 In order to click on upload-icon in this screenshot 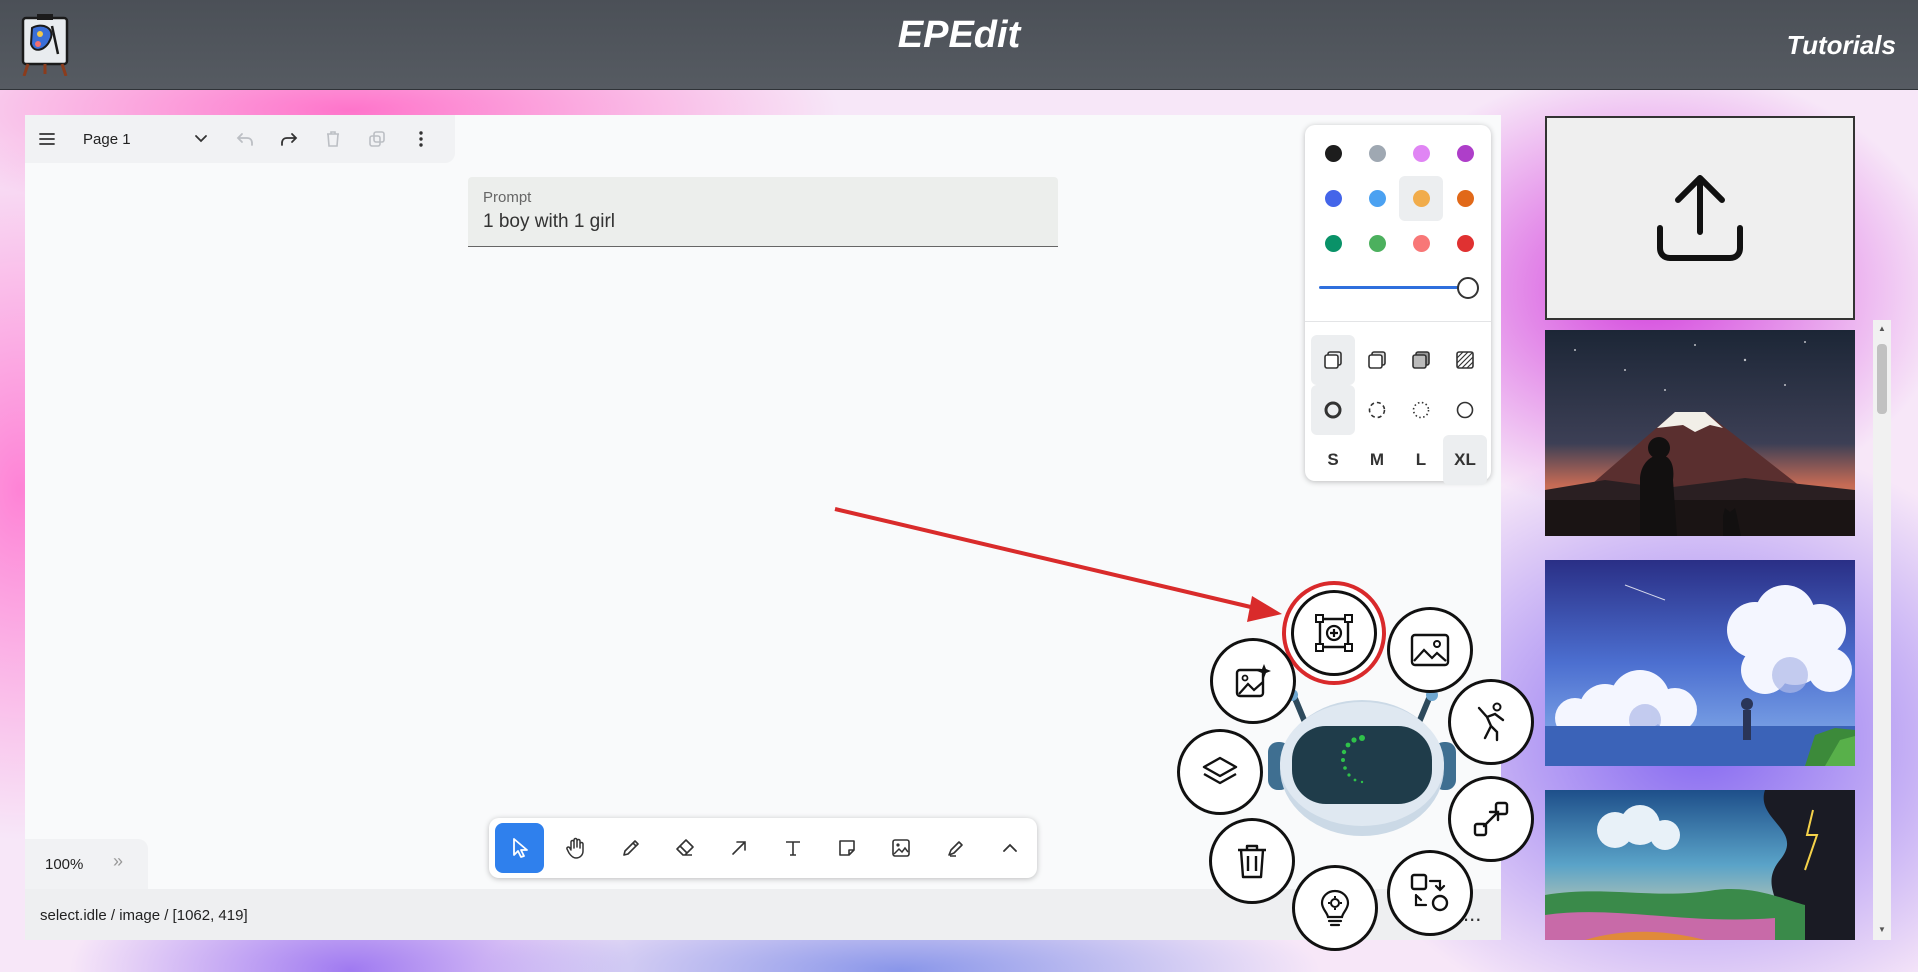, I will do `click(1700, 218)`.